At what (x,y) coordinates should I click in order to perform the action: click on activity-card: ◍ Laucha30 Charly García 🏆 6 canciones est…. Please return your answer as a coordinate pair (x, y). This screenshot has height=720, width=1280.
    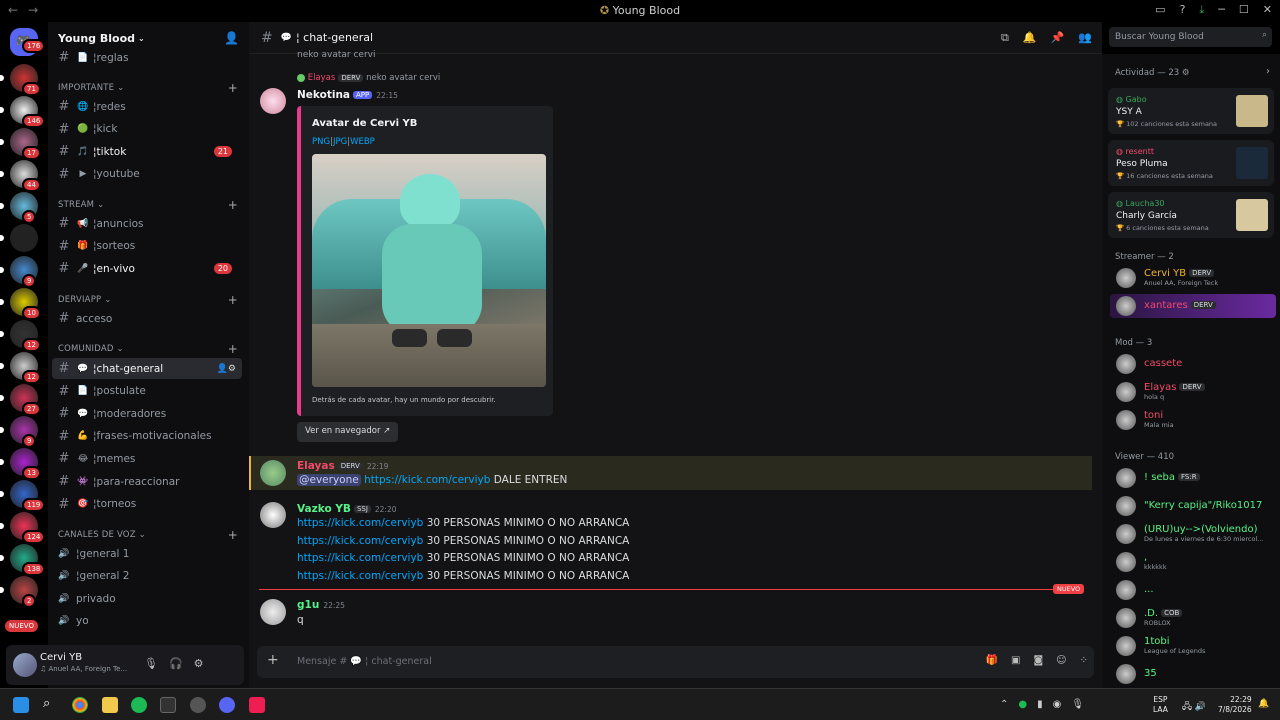
    Looking at the image, I should click on (1191, 215).